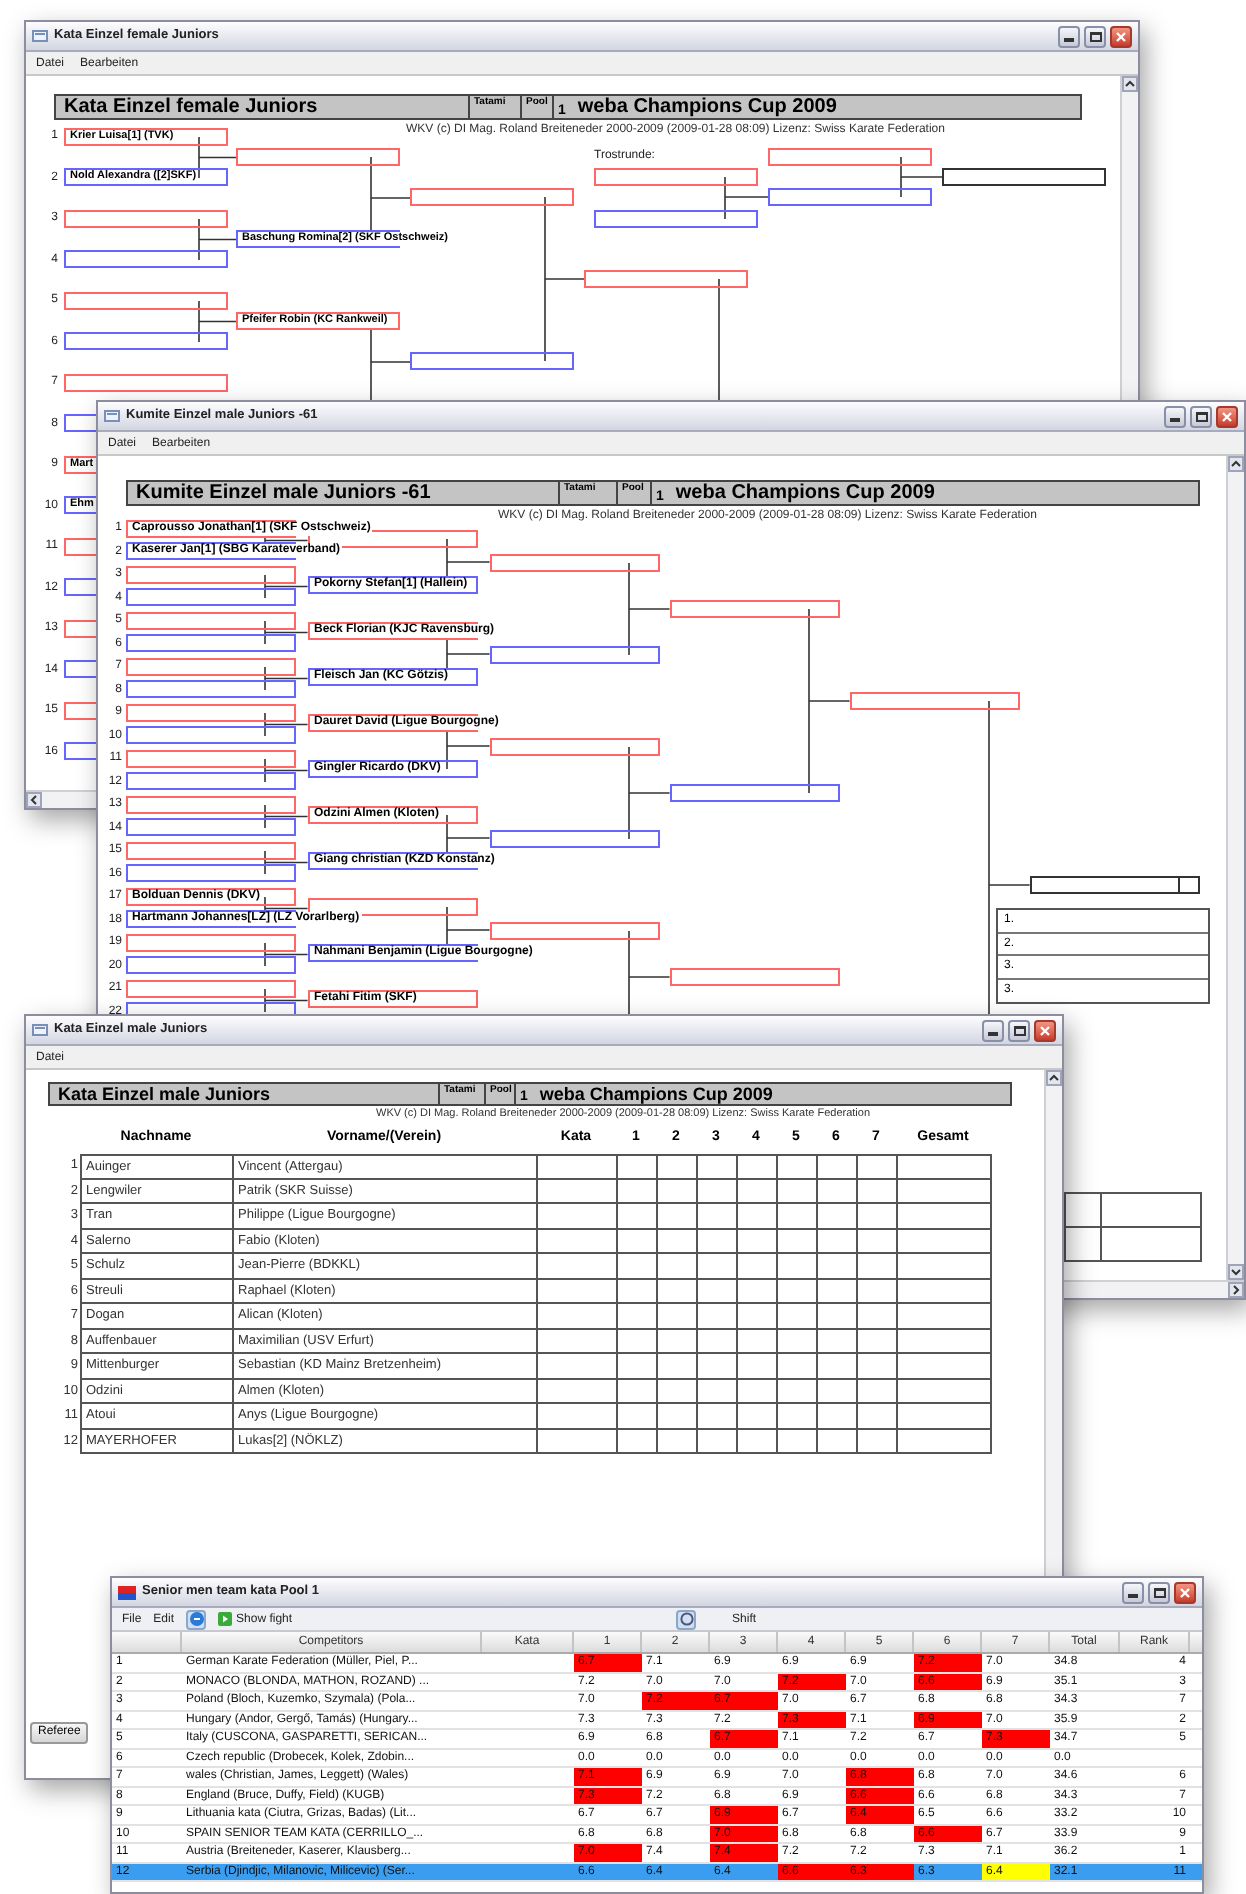 The height and width of the screenshot is (1894, 1246). I want to click on event-title: Kata Einzel male Juniors, so click(164, 1094).